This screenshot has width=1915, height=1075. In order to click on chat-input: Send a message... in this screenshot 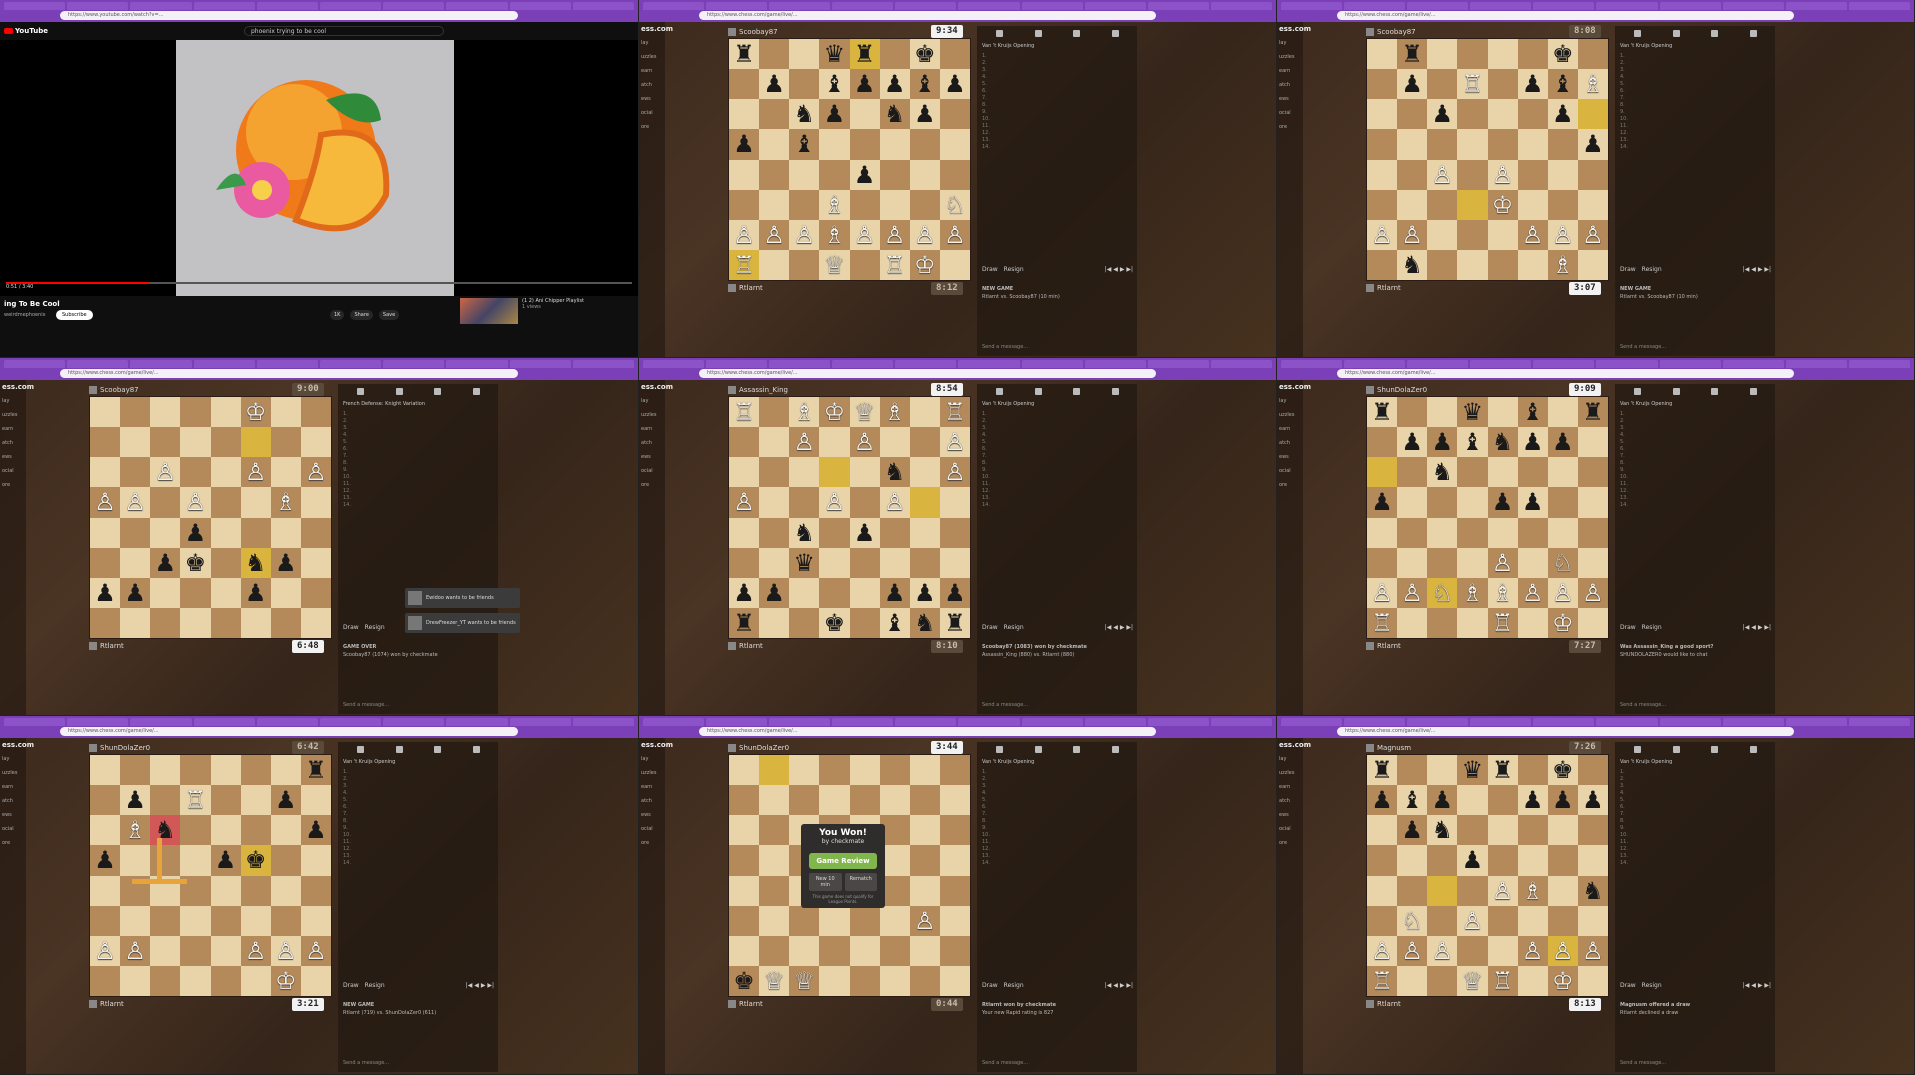, I will do `click(1057, 347)`.